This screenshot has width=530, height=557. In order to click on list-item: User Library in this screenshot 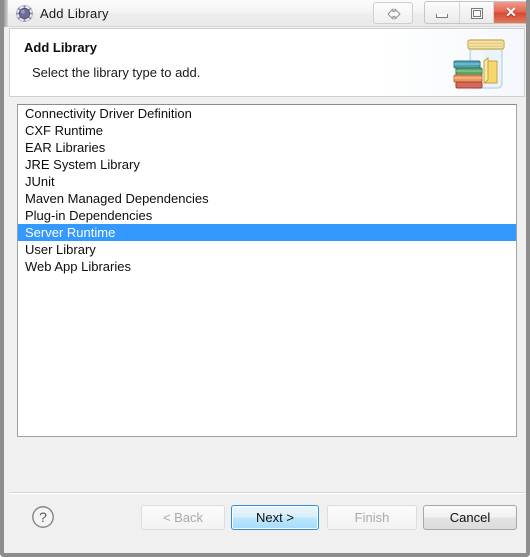, I will do `click(267, 249)`.